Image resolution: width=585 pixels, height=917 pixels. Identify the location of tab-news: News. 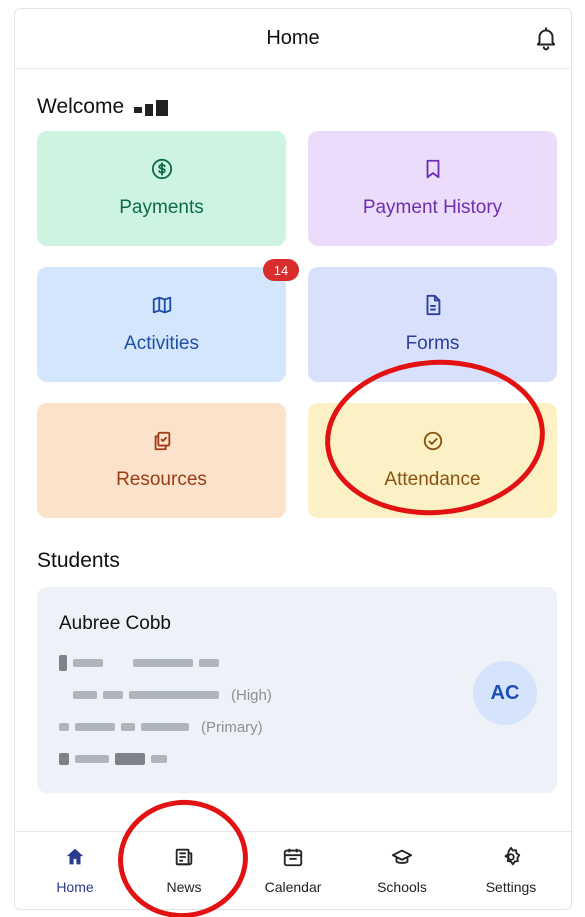
(184, 870).